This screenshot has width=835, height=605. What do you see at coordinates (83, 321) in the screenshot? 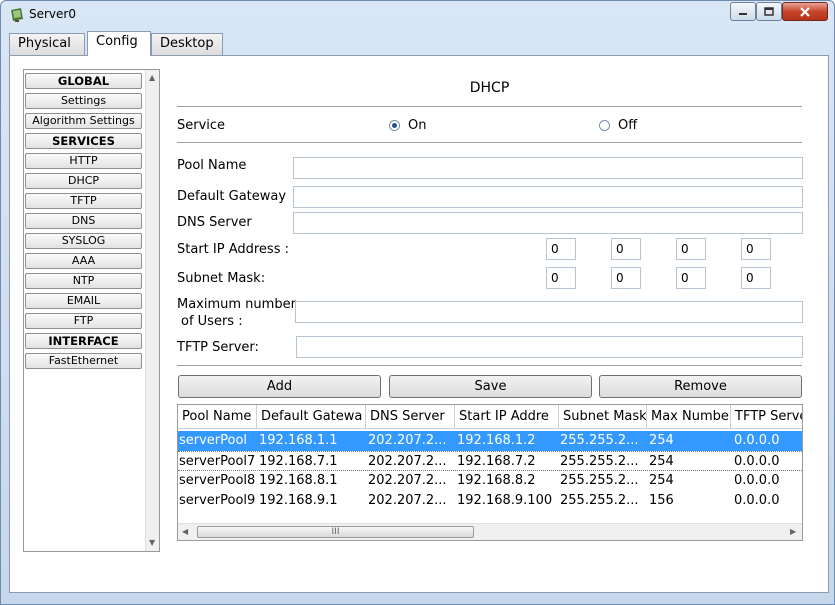
I see `sidebar-item-ftp: FTP` at bounding box center [83, 321].